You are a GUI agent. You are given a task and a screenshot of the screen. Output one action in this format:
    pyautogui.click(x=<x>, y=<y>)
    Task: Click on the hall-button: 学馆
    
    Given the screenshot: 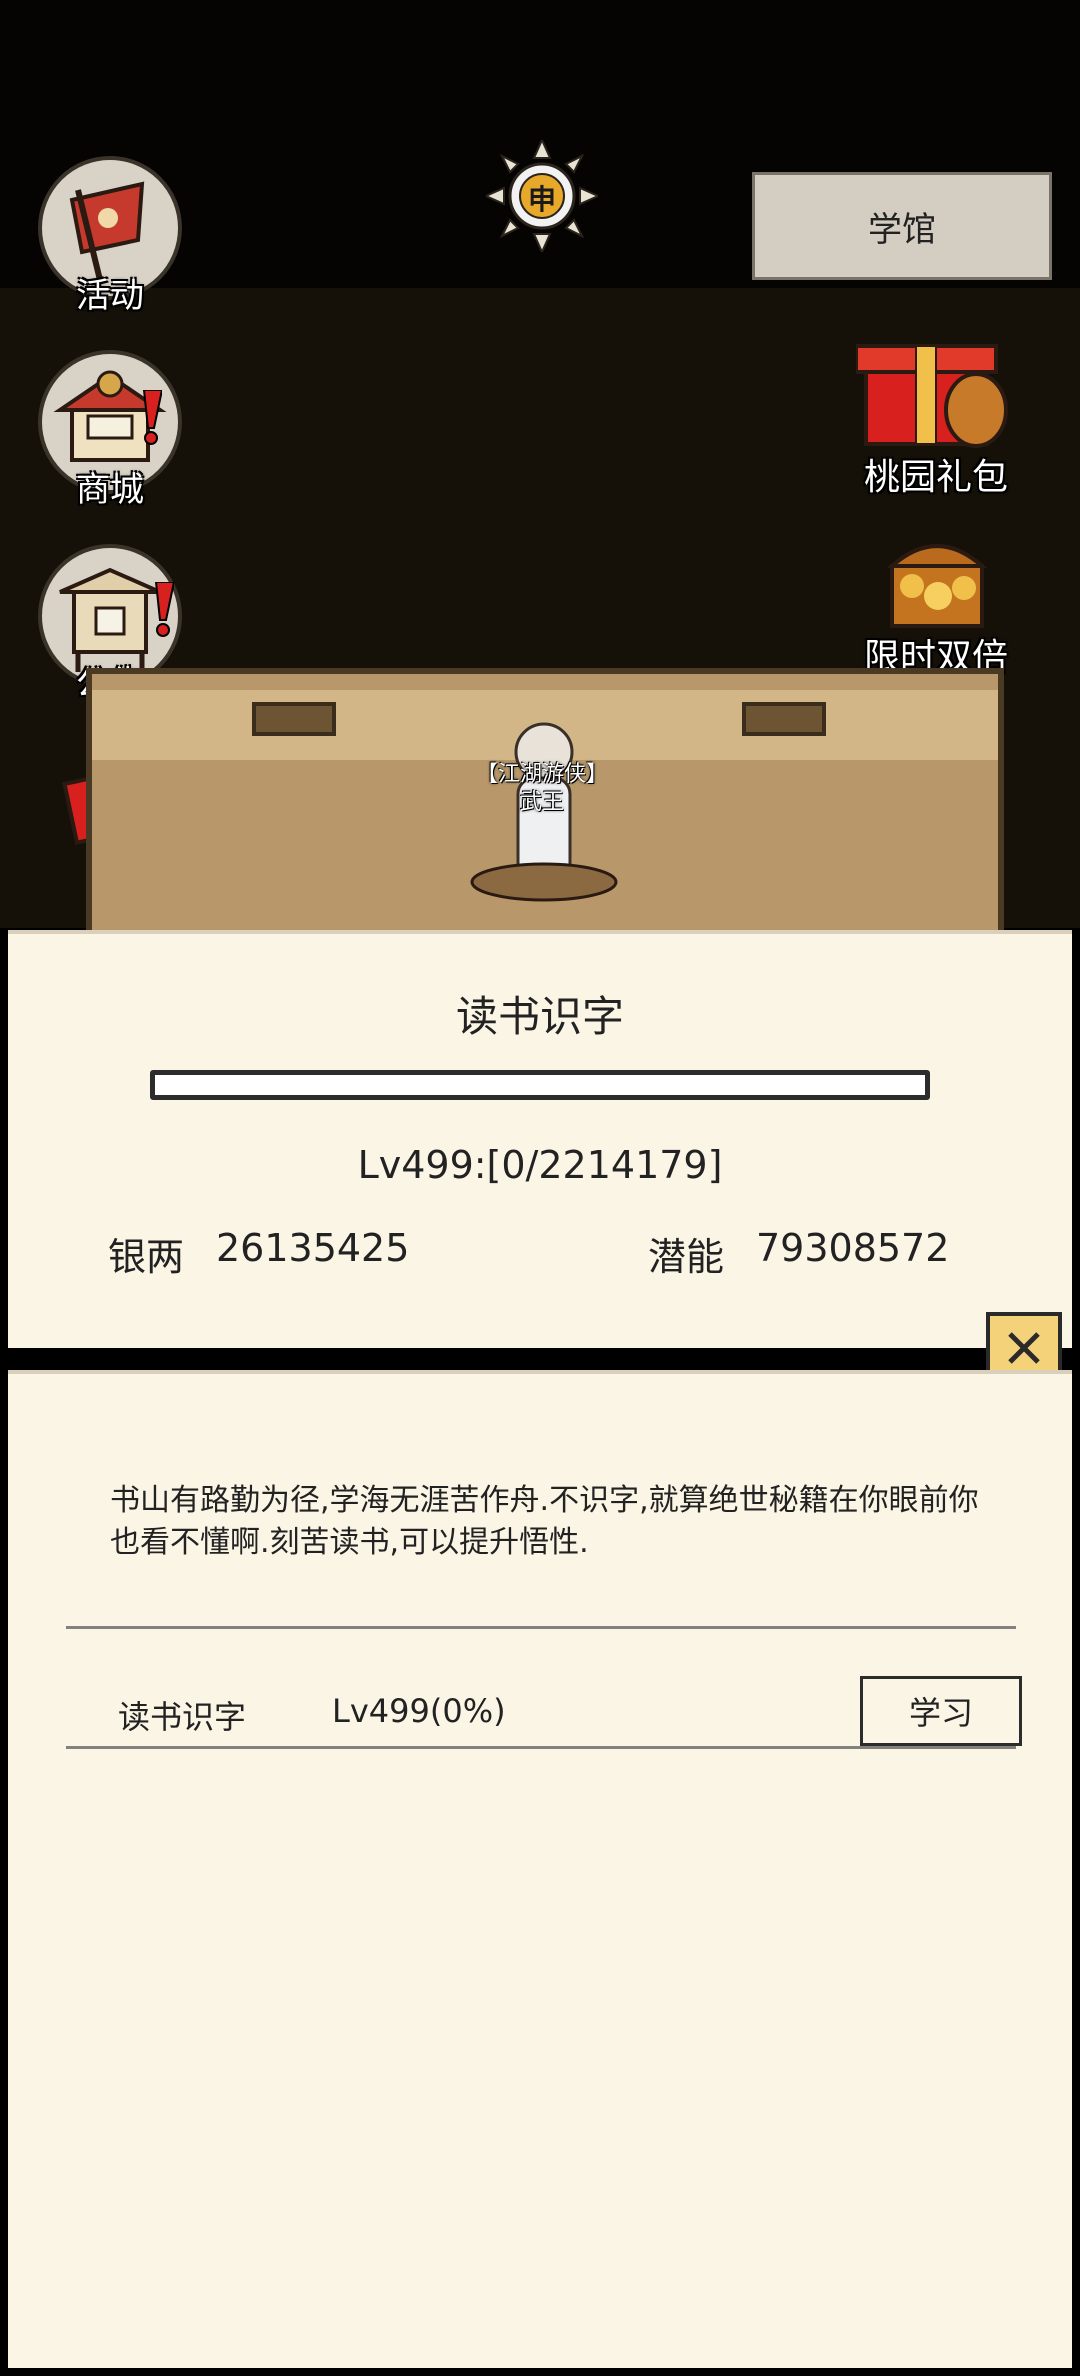 What is the action you would take?
    pyautogui.click(x=902, y=226)
    